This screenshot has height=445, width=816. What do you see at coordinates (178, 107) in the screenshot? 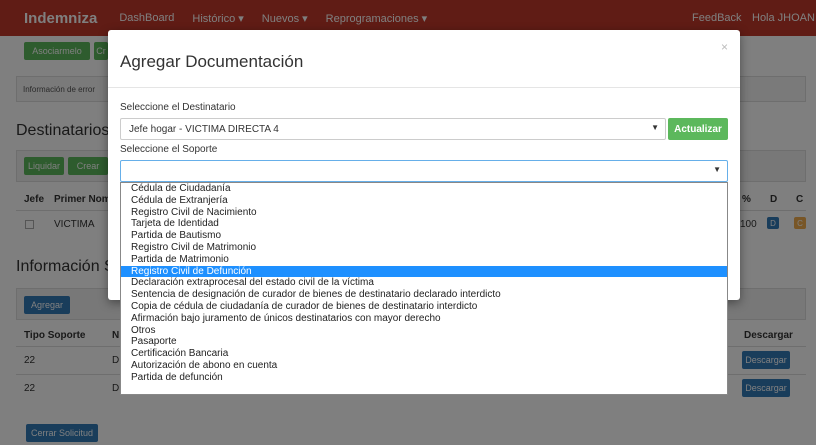
I see `destinatario-label: Seleccione el Destinatario` at bounding box center [178, 107].